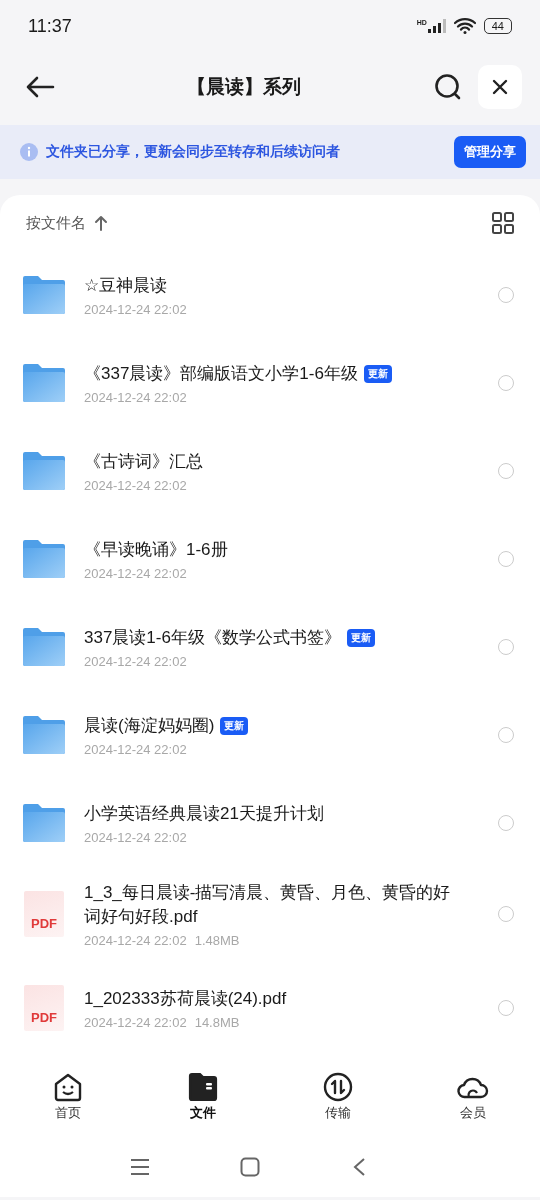 The width and height of the screenshot is (540, 1200). Describe the element at coordinates (143, 461) in the screenshot. I see `file-name: 《古诗词》汇总` at that location.